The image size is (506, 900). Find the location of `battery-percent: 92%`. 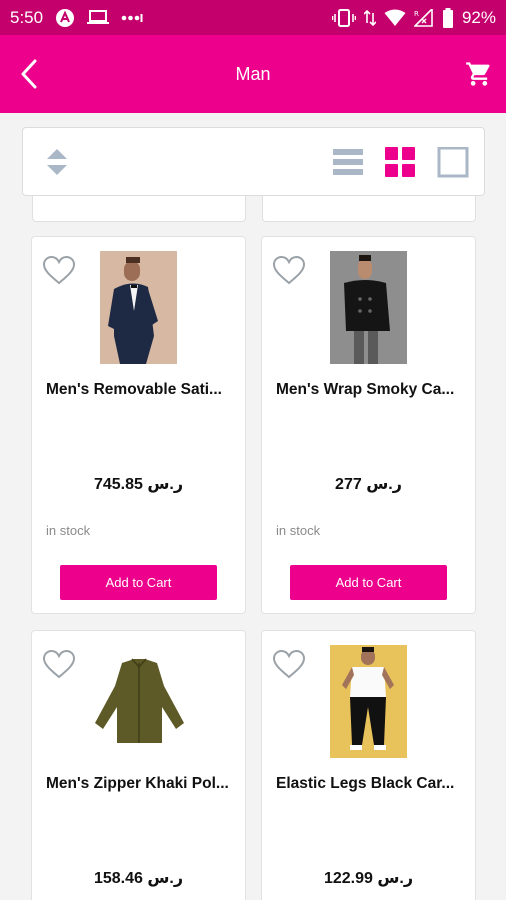

battery-percent: 92% is located at coordinates (478, 17).